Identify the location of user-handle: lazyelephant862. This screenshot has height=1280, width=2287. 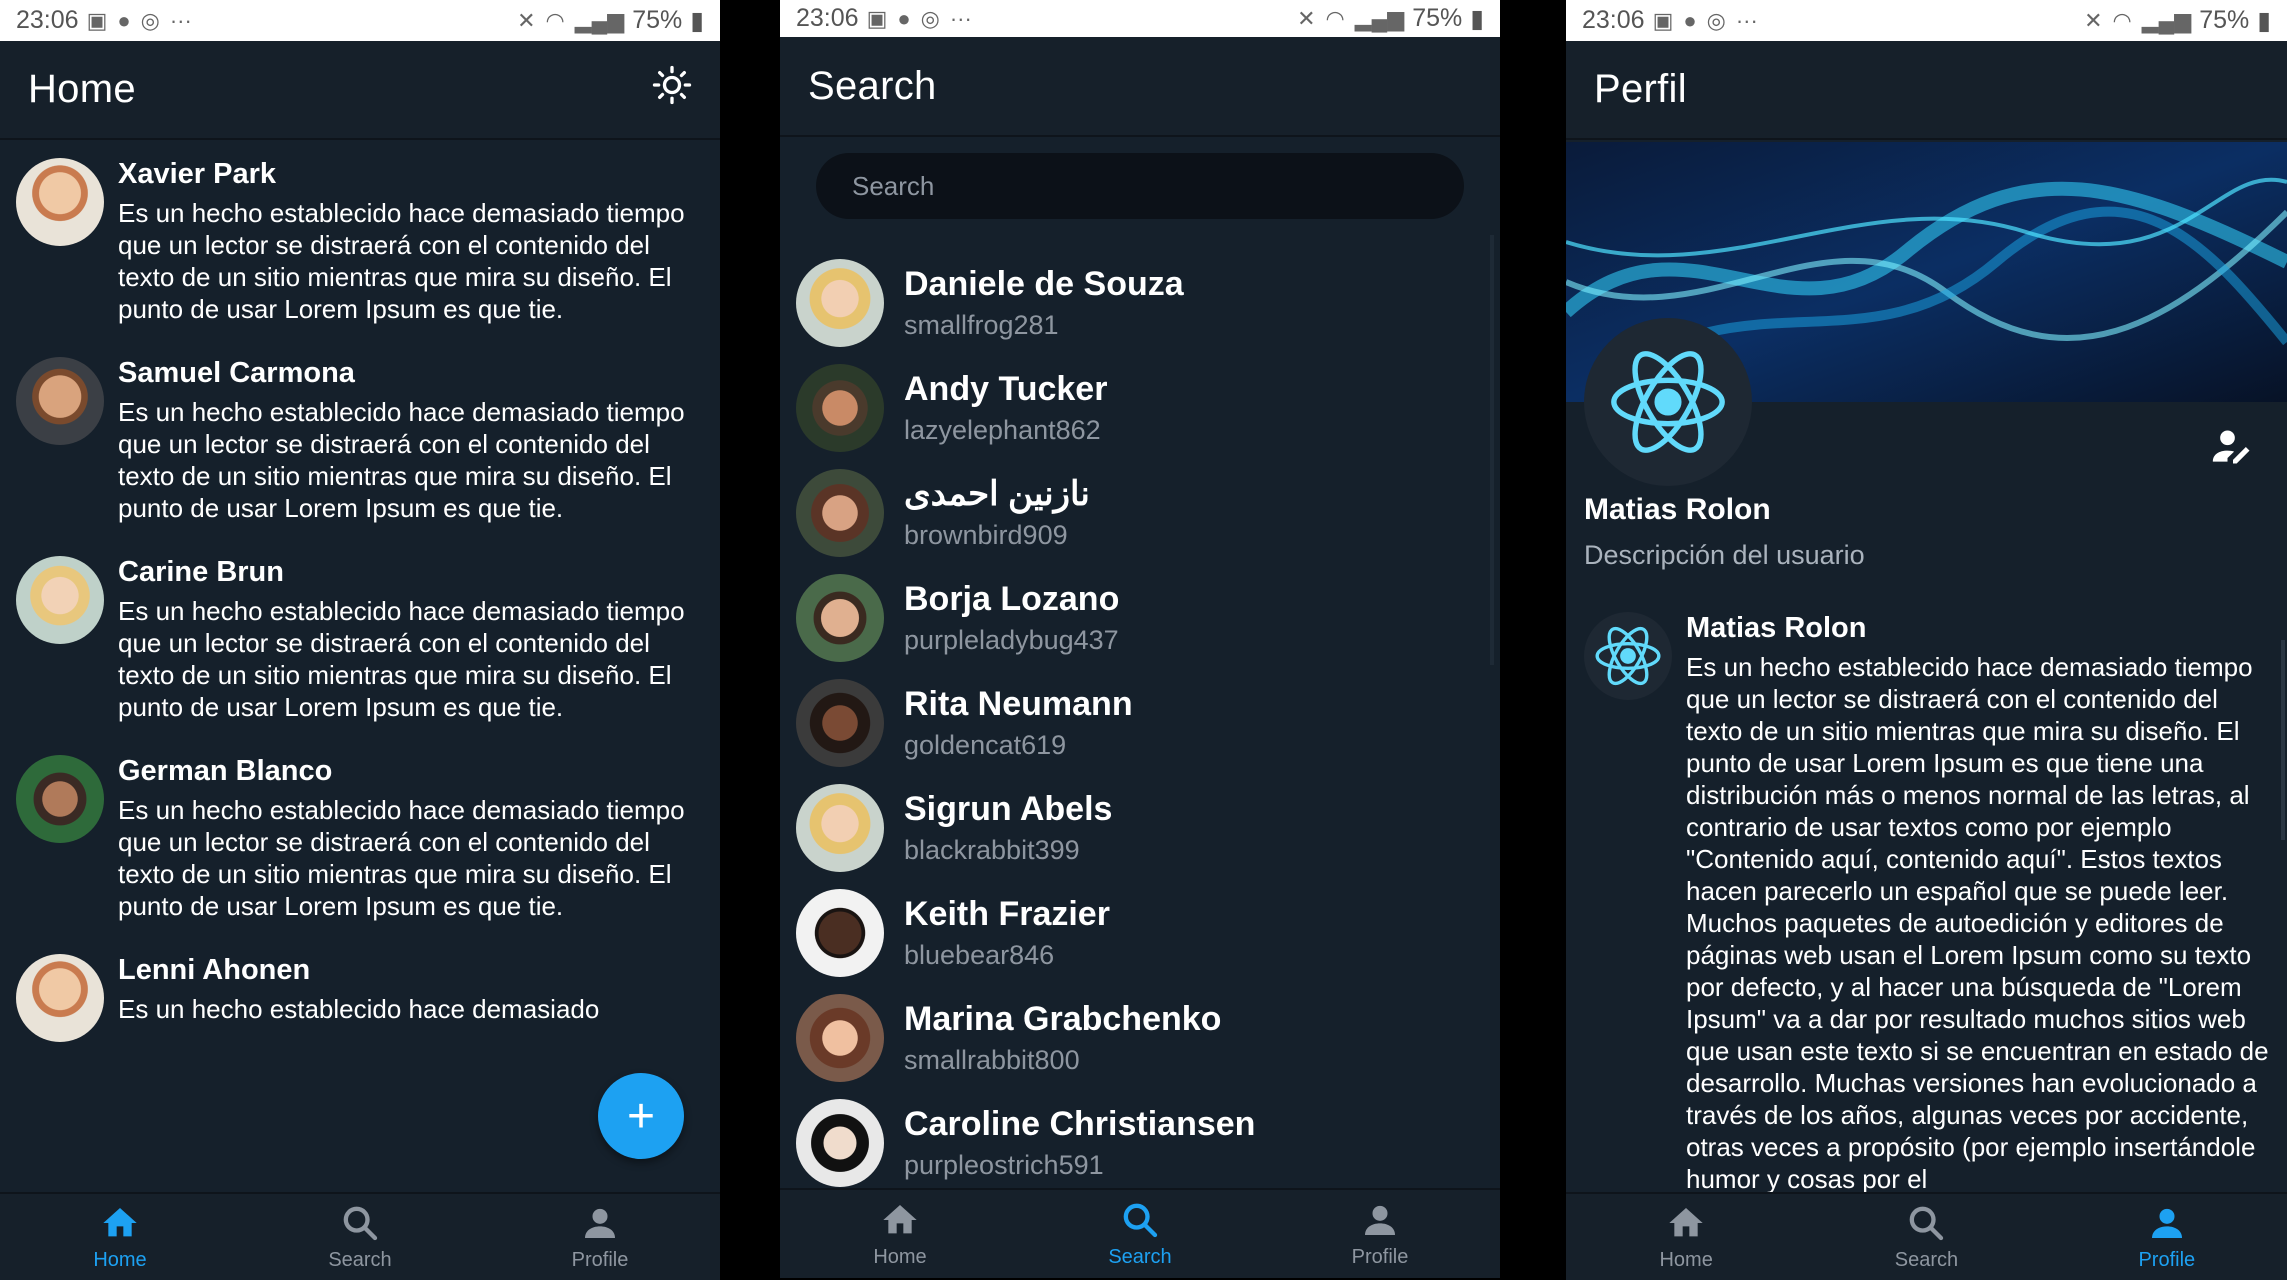
(1002, 429).